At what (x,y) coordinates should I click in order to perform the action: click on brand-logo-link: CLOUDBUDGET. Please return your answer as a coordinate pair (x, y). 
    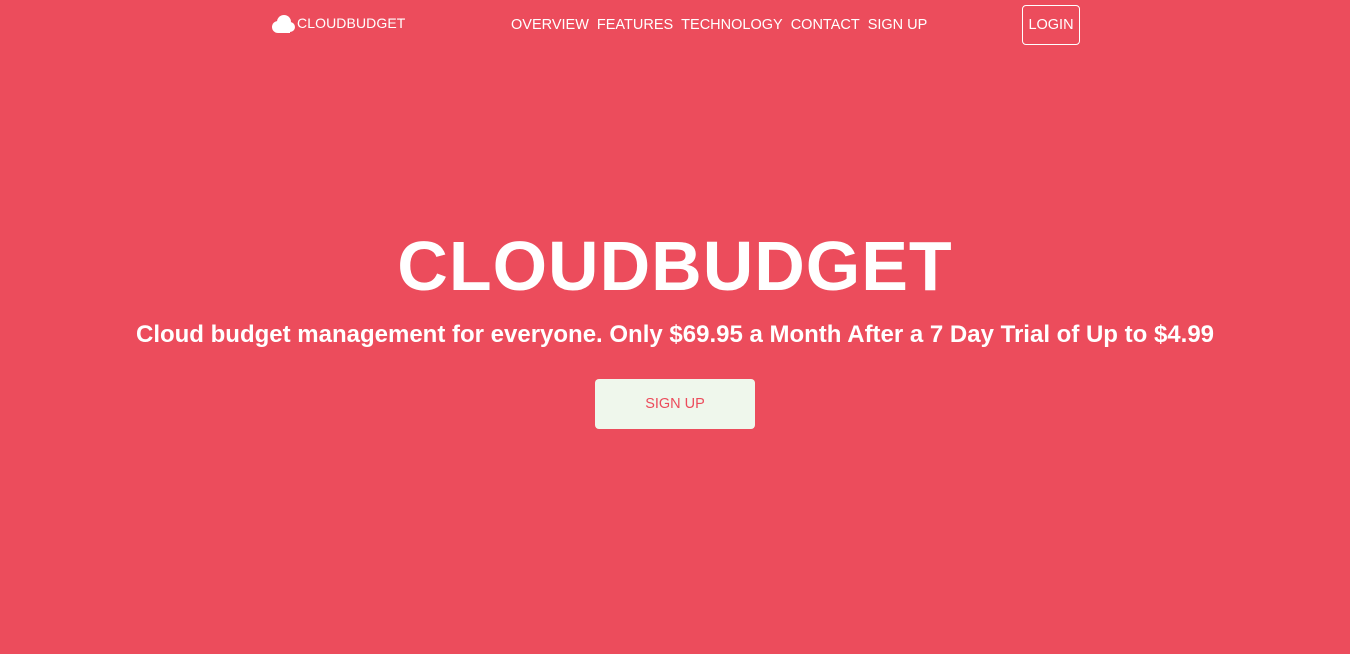
    Looking at the image, I should click on (337, 24).